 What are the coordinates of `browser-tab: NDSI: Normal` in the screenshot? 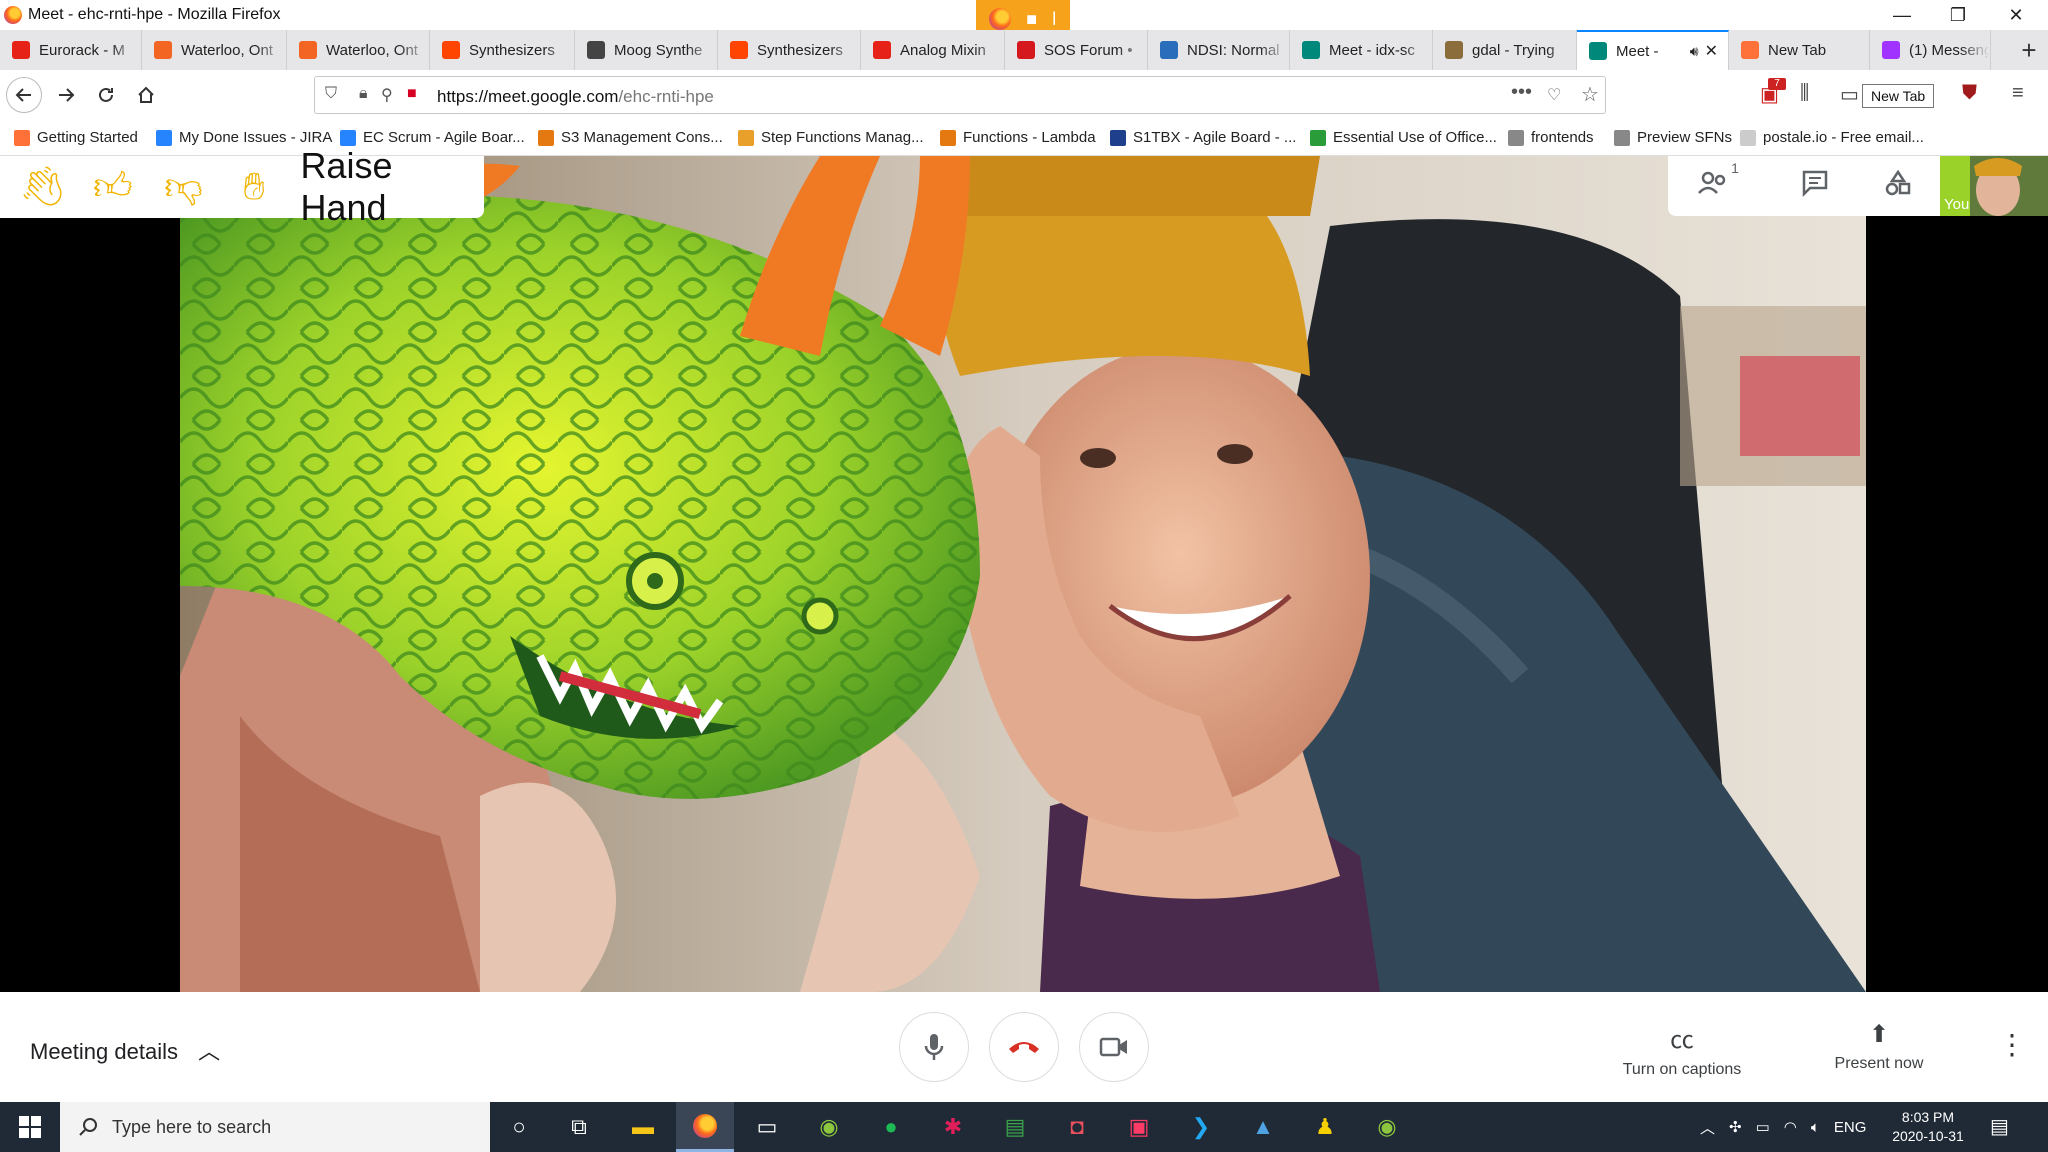 It's located at (1219, 50).